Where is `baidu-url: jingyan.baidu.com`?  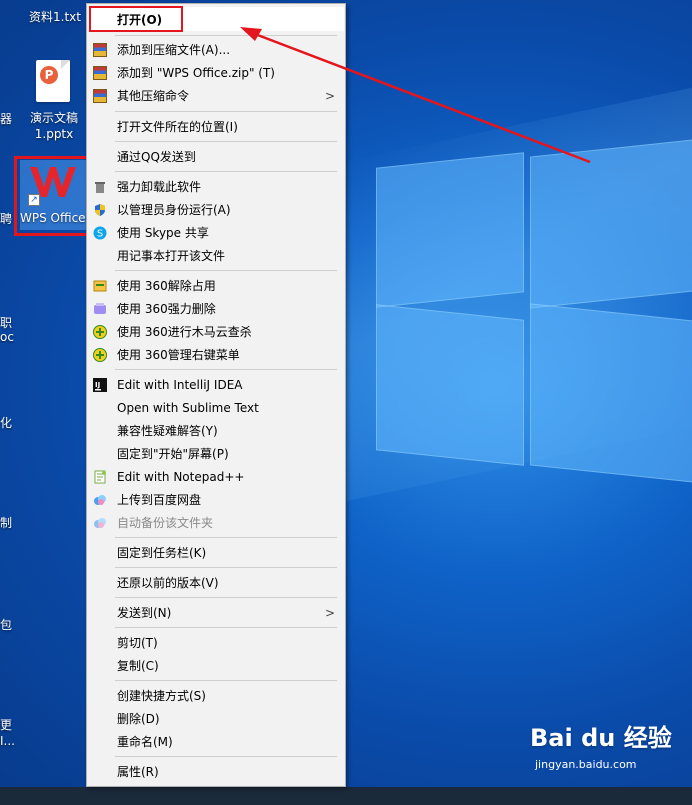
baidu-url: jingyan.baidu.com is located at coordinates (586, 764).